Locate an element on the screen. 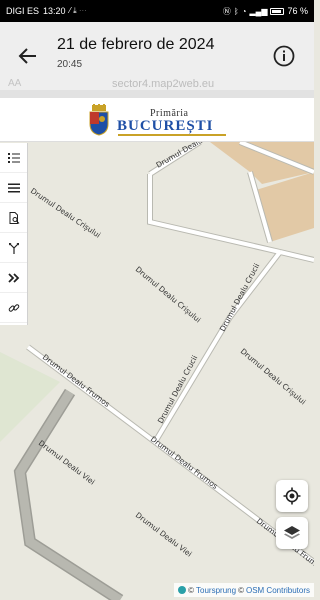 This screenshot has height=600, width=320. globe-icon is located at coordinates (182, 590).